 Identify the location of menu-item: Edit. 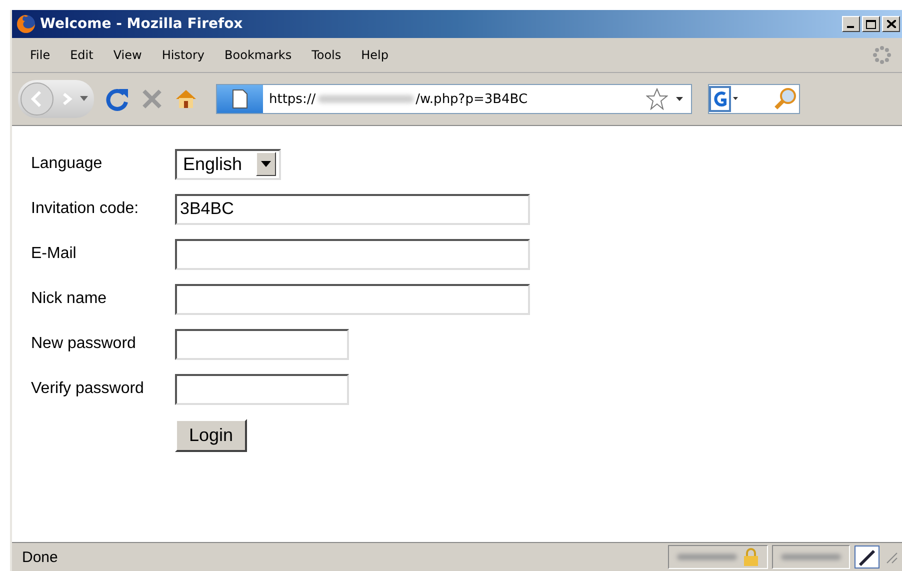
(82, 55).